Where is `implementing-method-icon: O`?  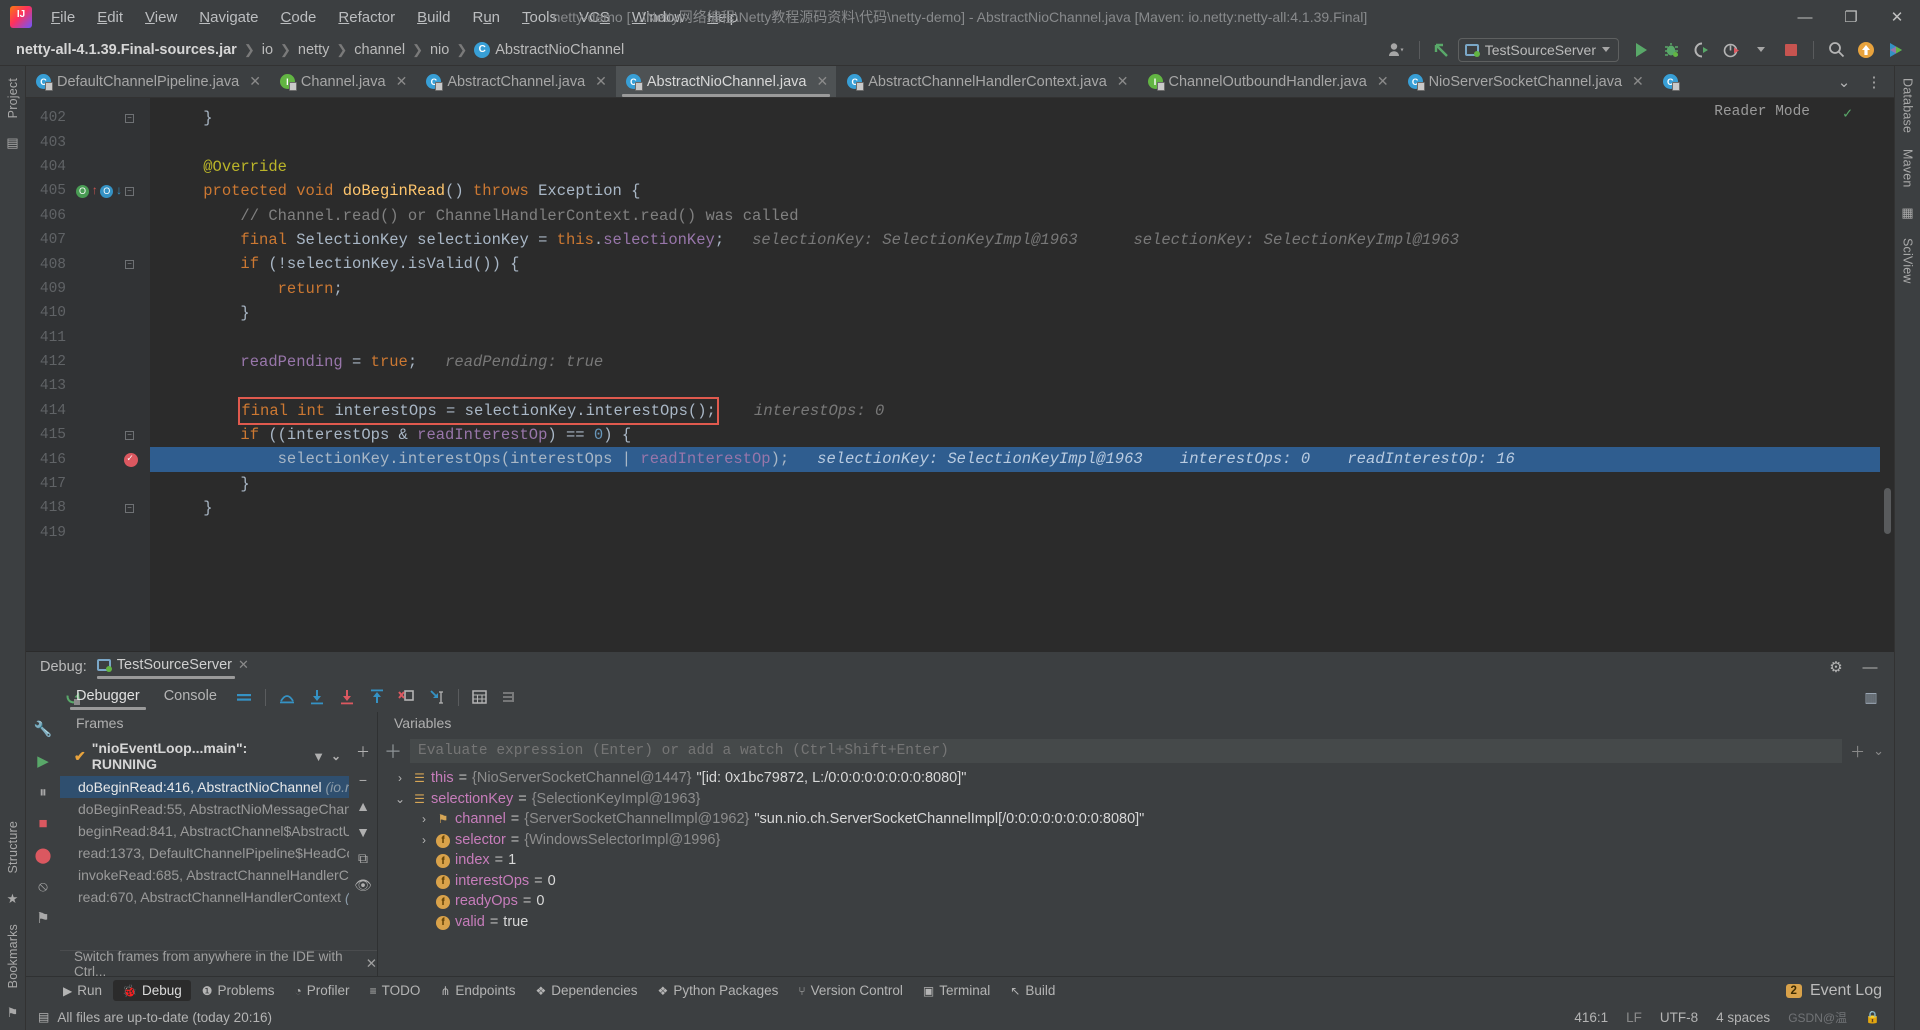 implementing-method-icon: O is located at coordinates (82, 191).